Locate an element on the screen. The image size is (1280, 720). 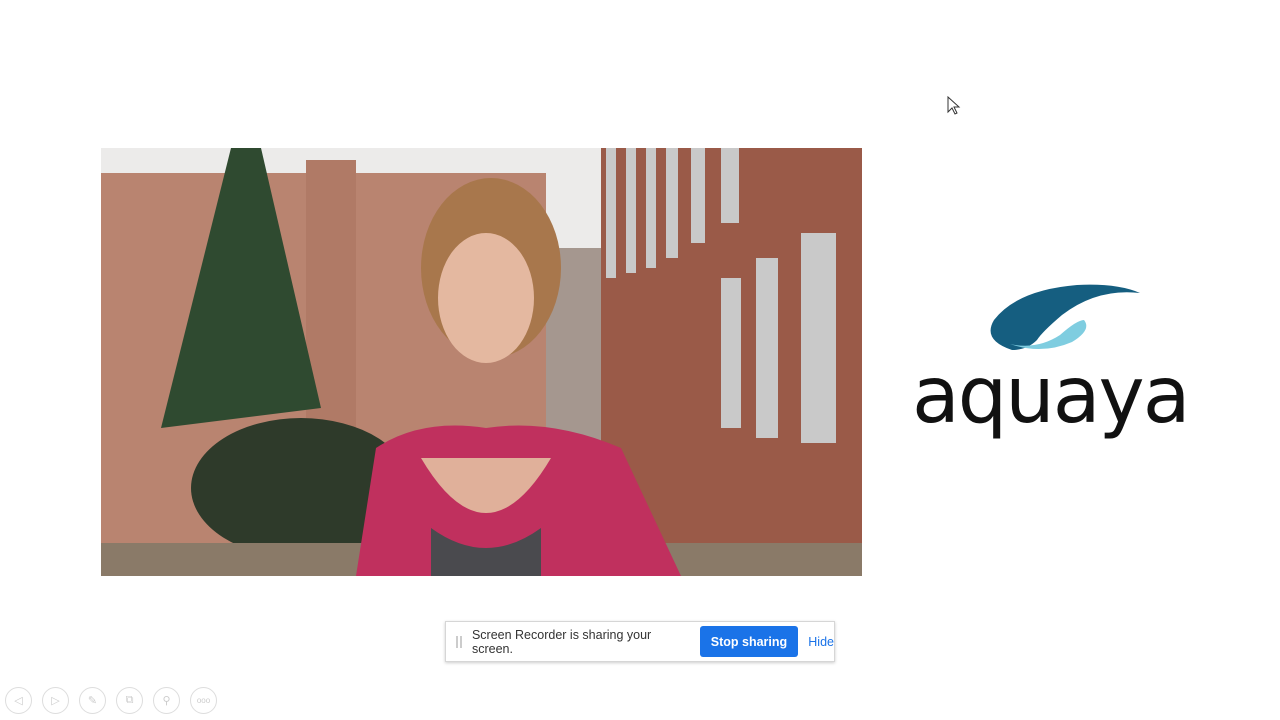
stop-sharing-button: Stop sharing is located at coordinates (749, 641).